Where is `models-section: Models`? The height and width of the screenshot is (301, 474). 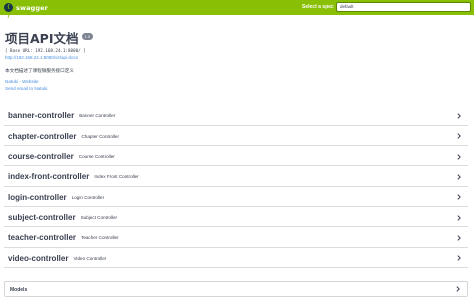
models-section: Models is located at coordinates (236, 289).